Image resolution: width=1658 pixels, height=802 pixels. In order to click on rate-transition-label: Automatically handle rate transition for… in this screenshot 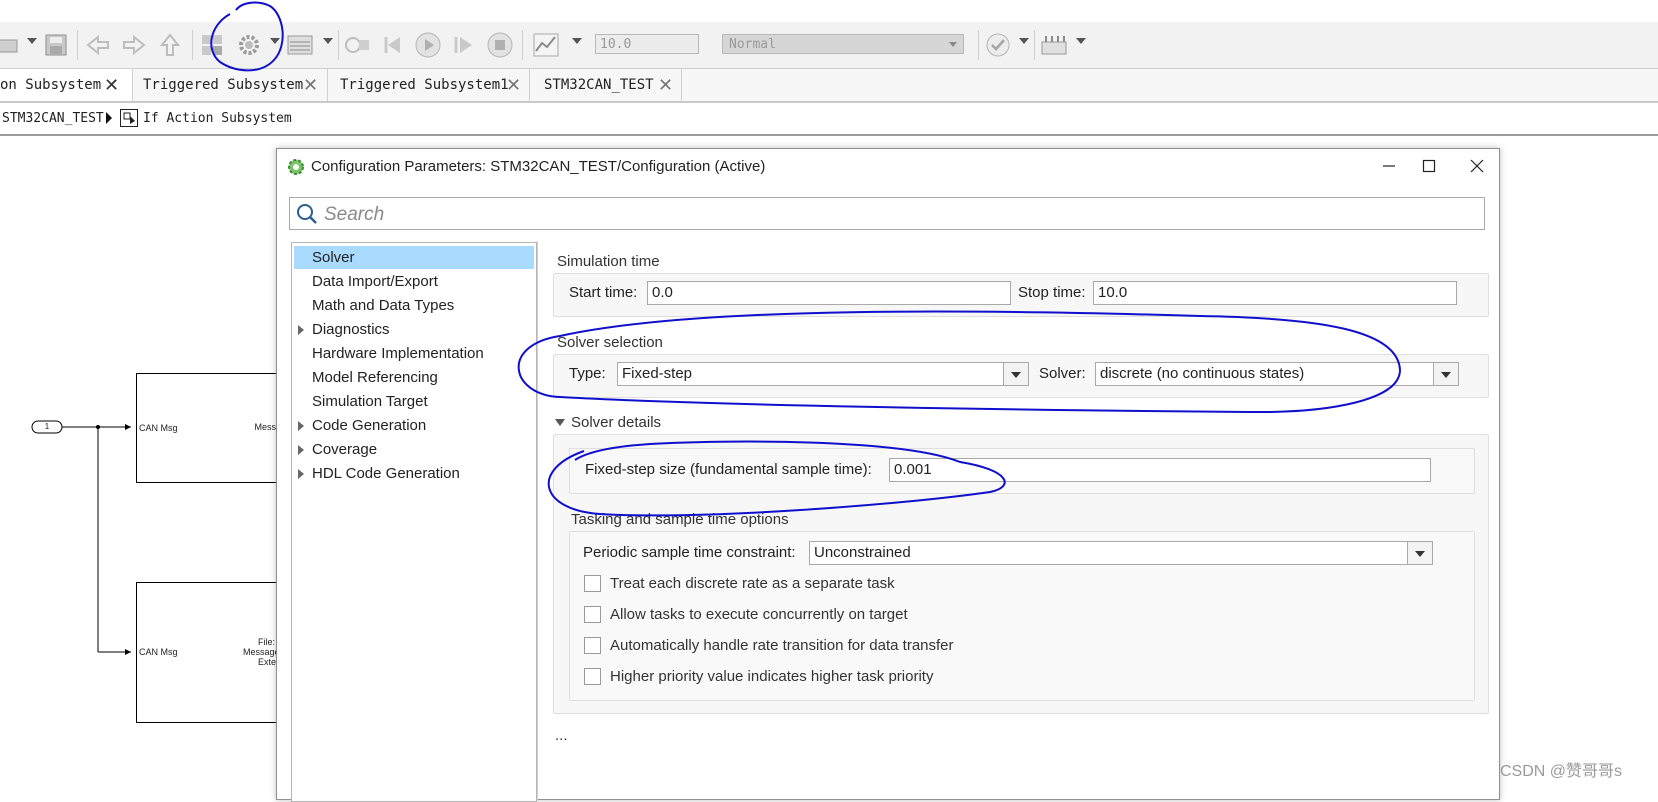, I will do `click(782, 645)`.